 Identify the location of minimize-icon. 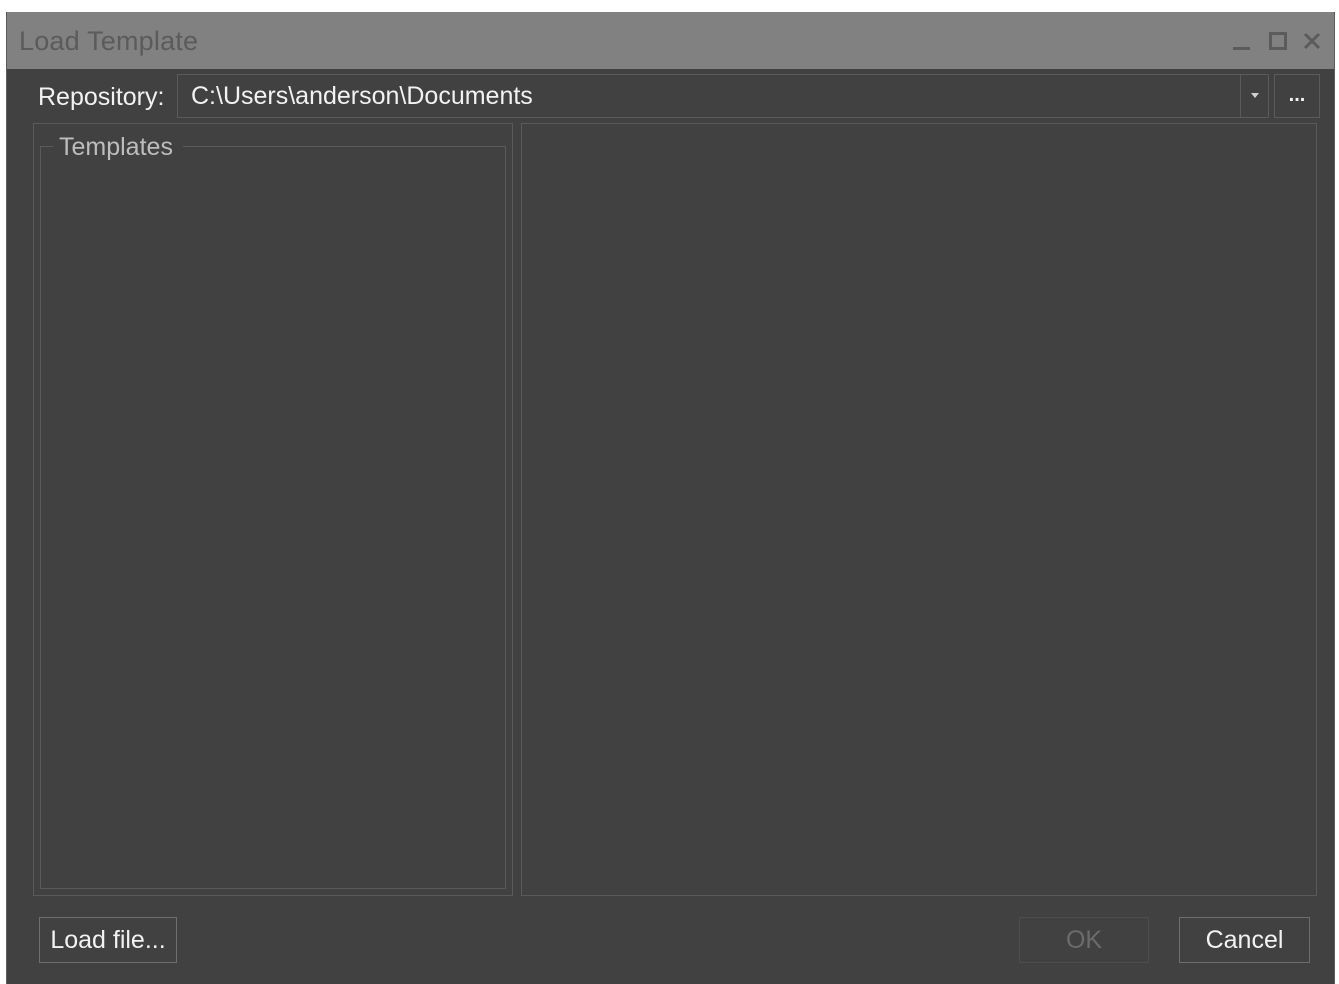
(1241, 48).